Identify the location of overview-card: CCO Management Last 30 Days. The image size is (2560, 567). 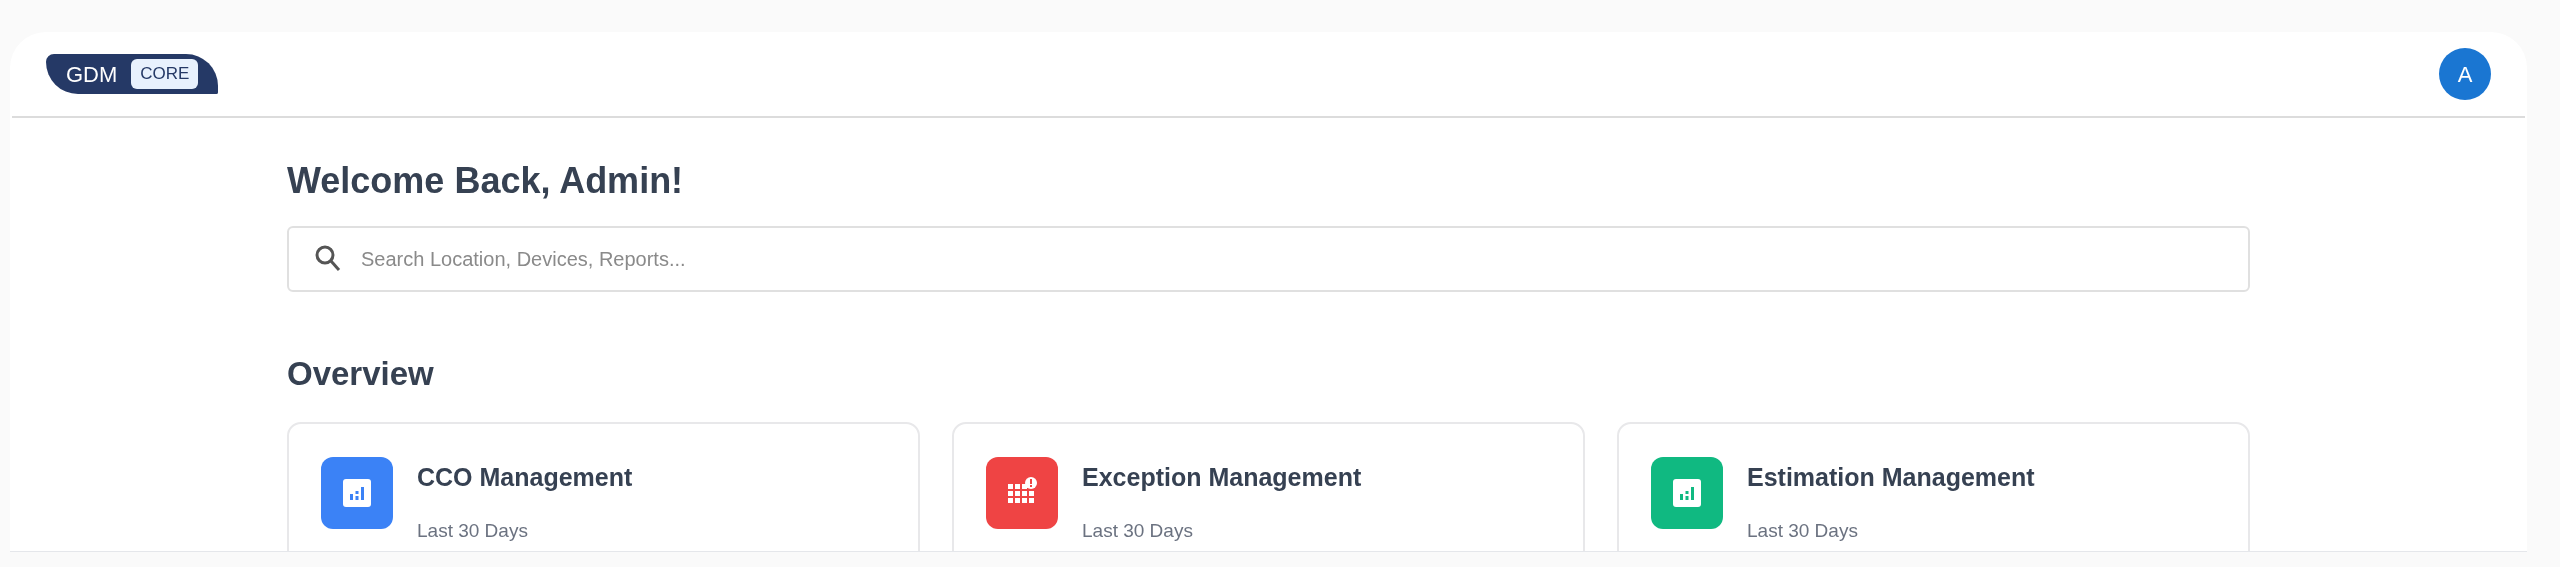
(603, 486).